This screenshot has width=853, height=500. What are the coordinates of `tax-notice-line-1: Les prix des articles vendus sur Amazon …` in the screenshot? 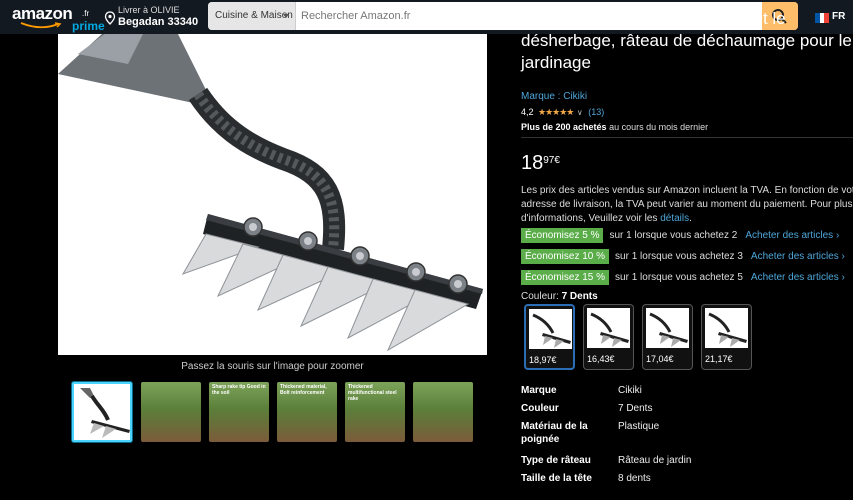 It's located at (687, 190).